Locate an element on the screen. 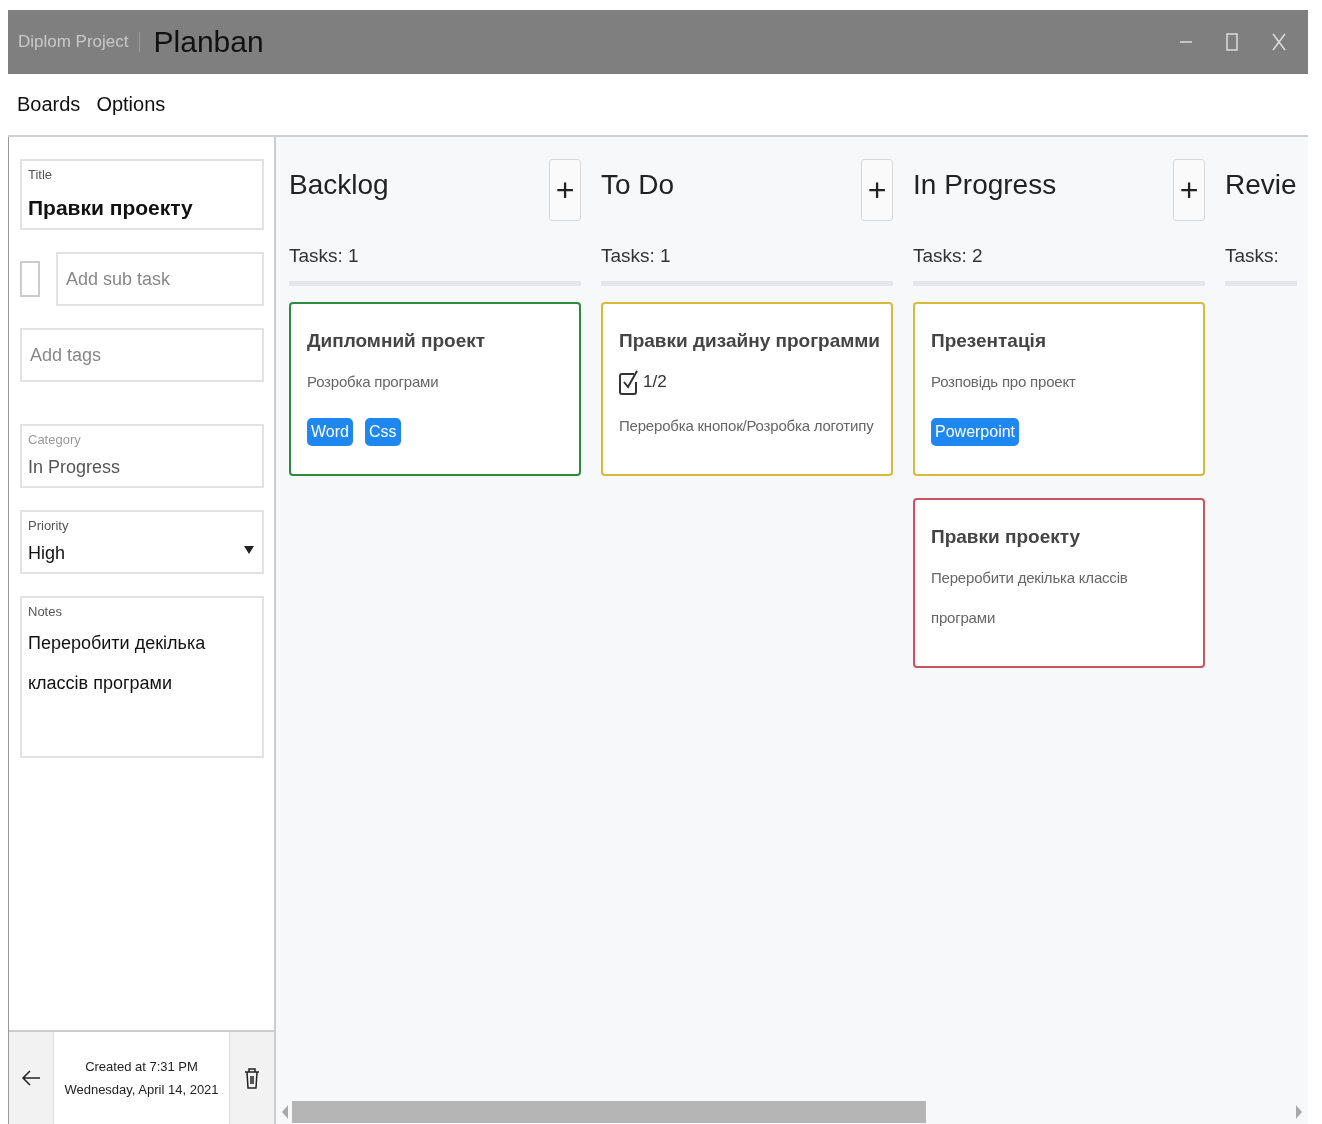 Image resolution: width=1322 pixels, height=1124 pixels. column-title: To Do is located at coordinates (638, 184).